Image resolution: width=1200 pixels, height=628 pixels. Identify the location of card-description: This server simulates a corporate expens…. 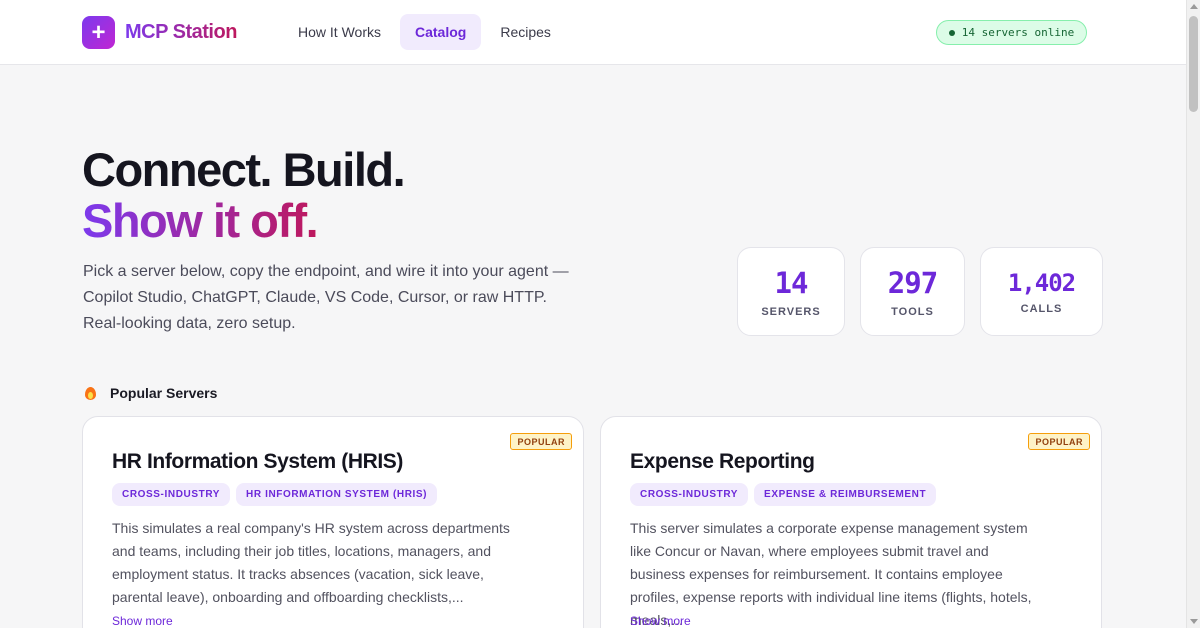
(831, 574).